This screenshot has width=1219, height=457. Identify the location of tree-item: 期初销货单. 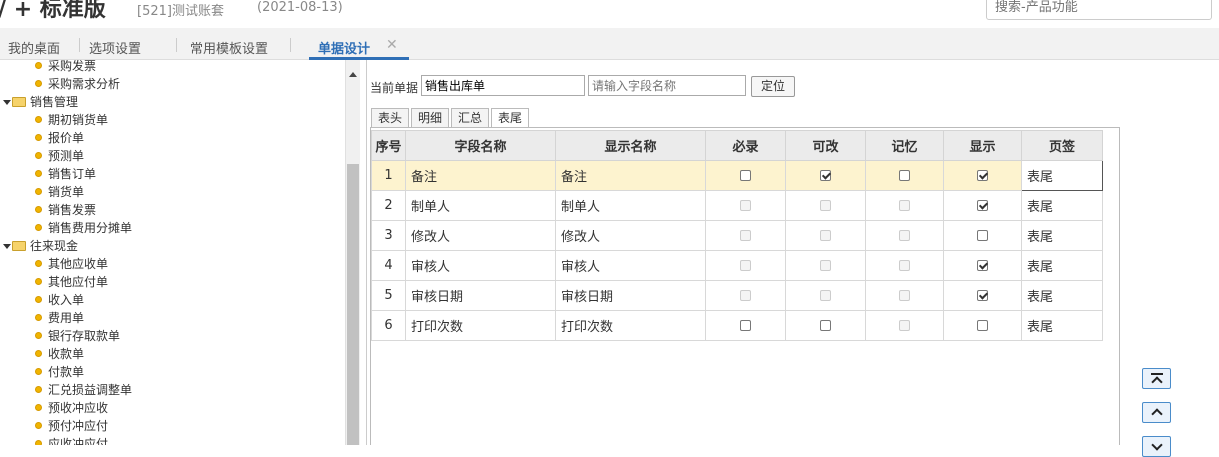
(71, 119).